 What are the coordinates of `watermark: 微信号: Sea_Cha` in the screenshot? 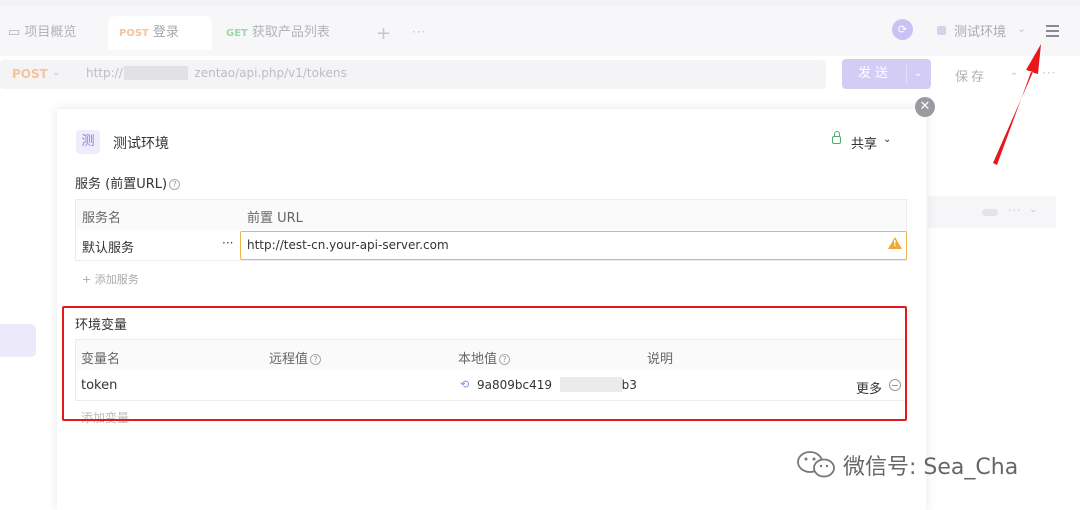 It's located at (925, 463).